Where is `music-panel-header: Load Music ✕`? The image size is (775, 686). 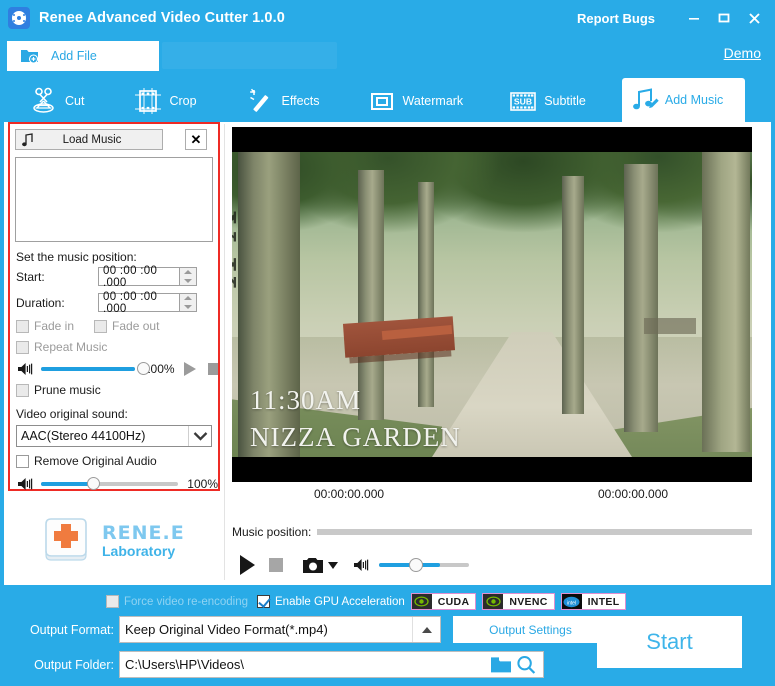 music-panel-header: Load Music ✕ is located at coordinates (114, 137).